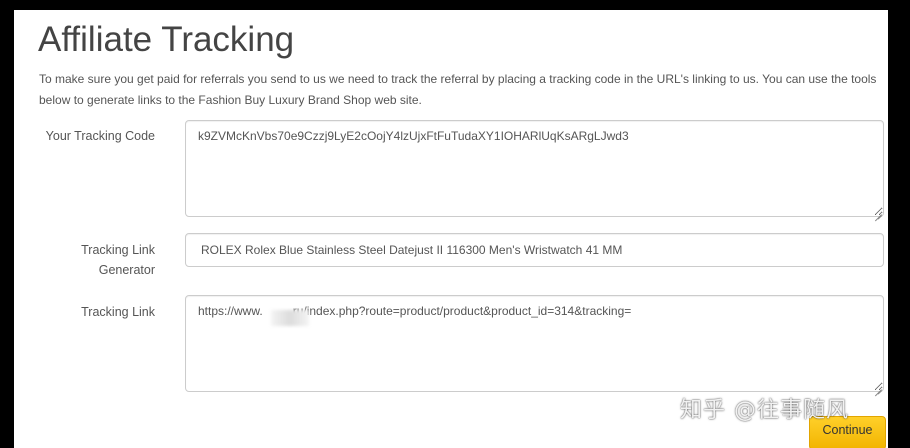 The width and height of the screenshot is (910, 448). I want to click on redaction-blur, so click(290, 318).